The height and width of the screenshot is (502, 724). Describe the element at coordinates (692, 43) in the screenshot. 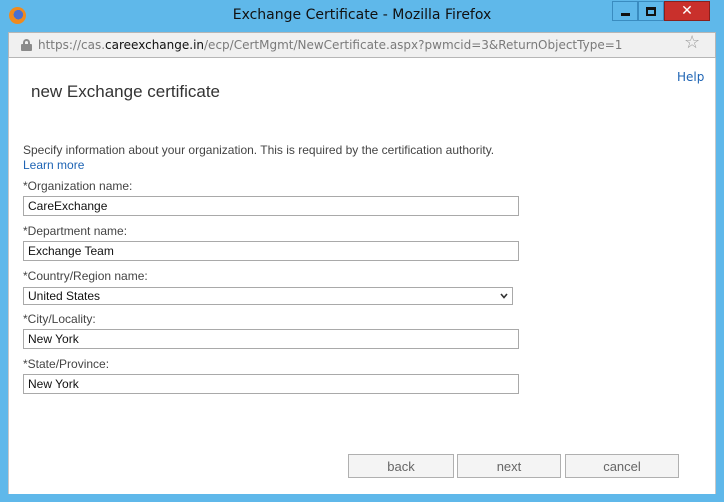

I see `bookmark-star-icon: ☆` at that location.